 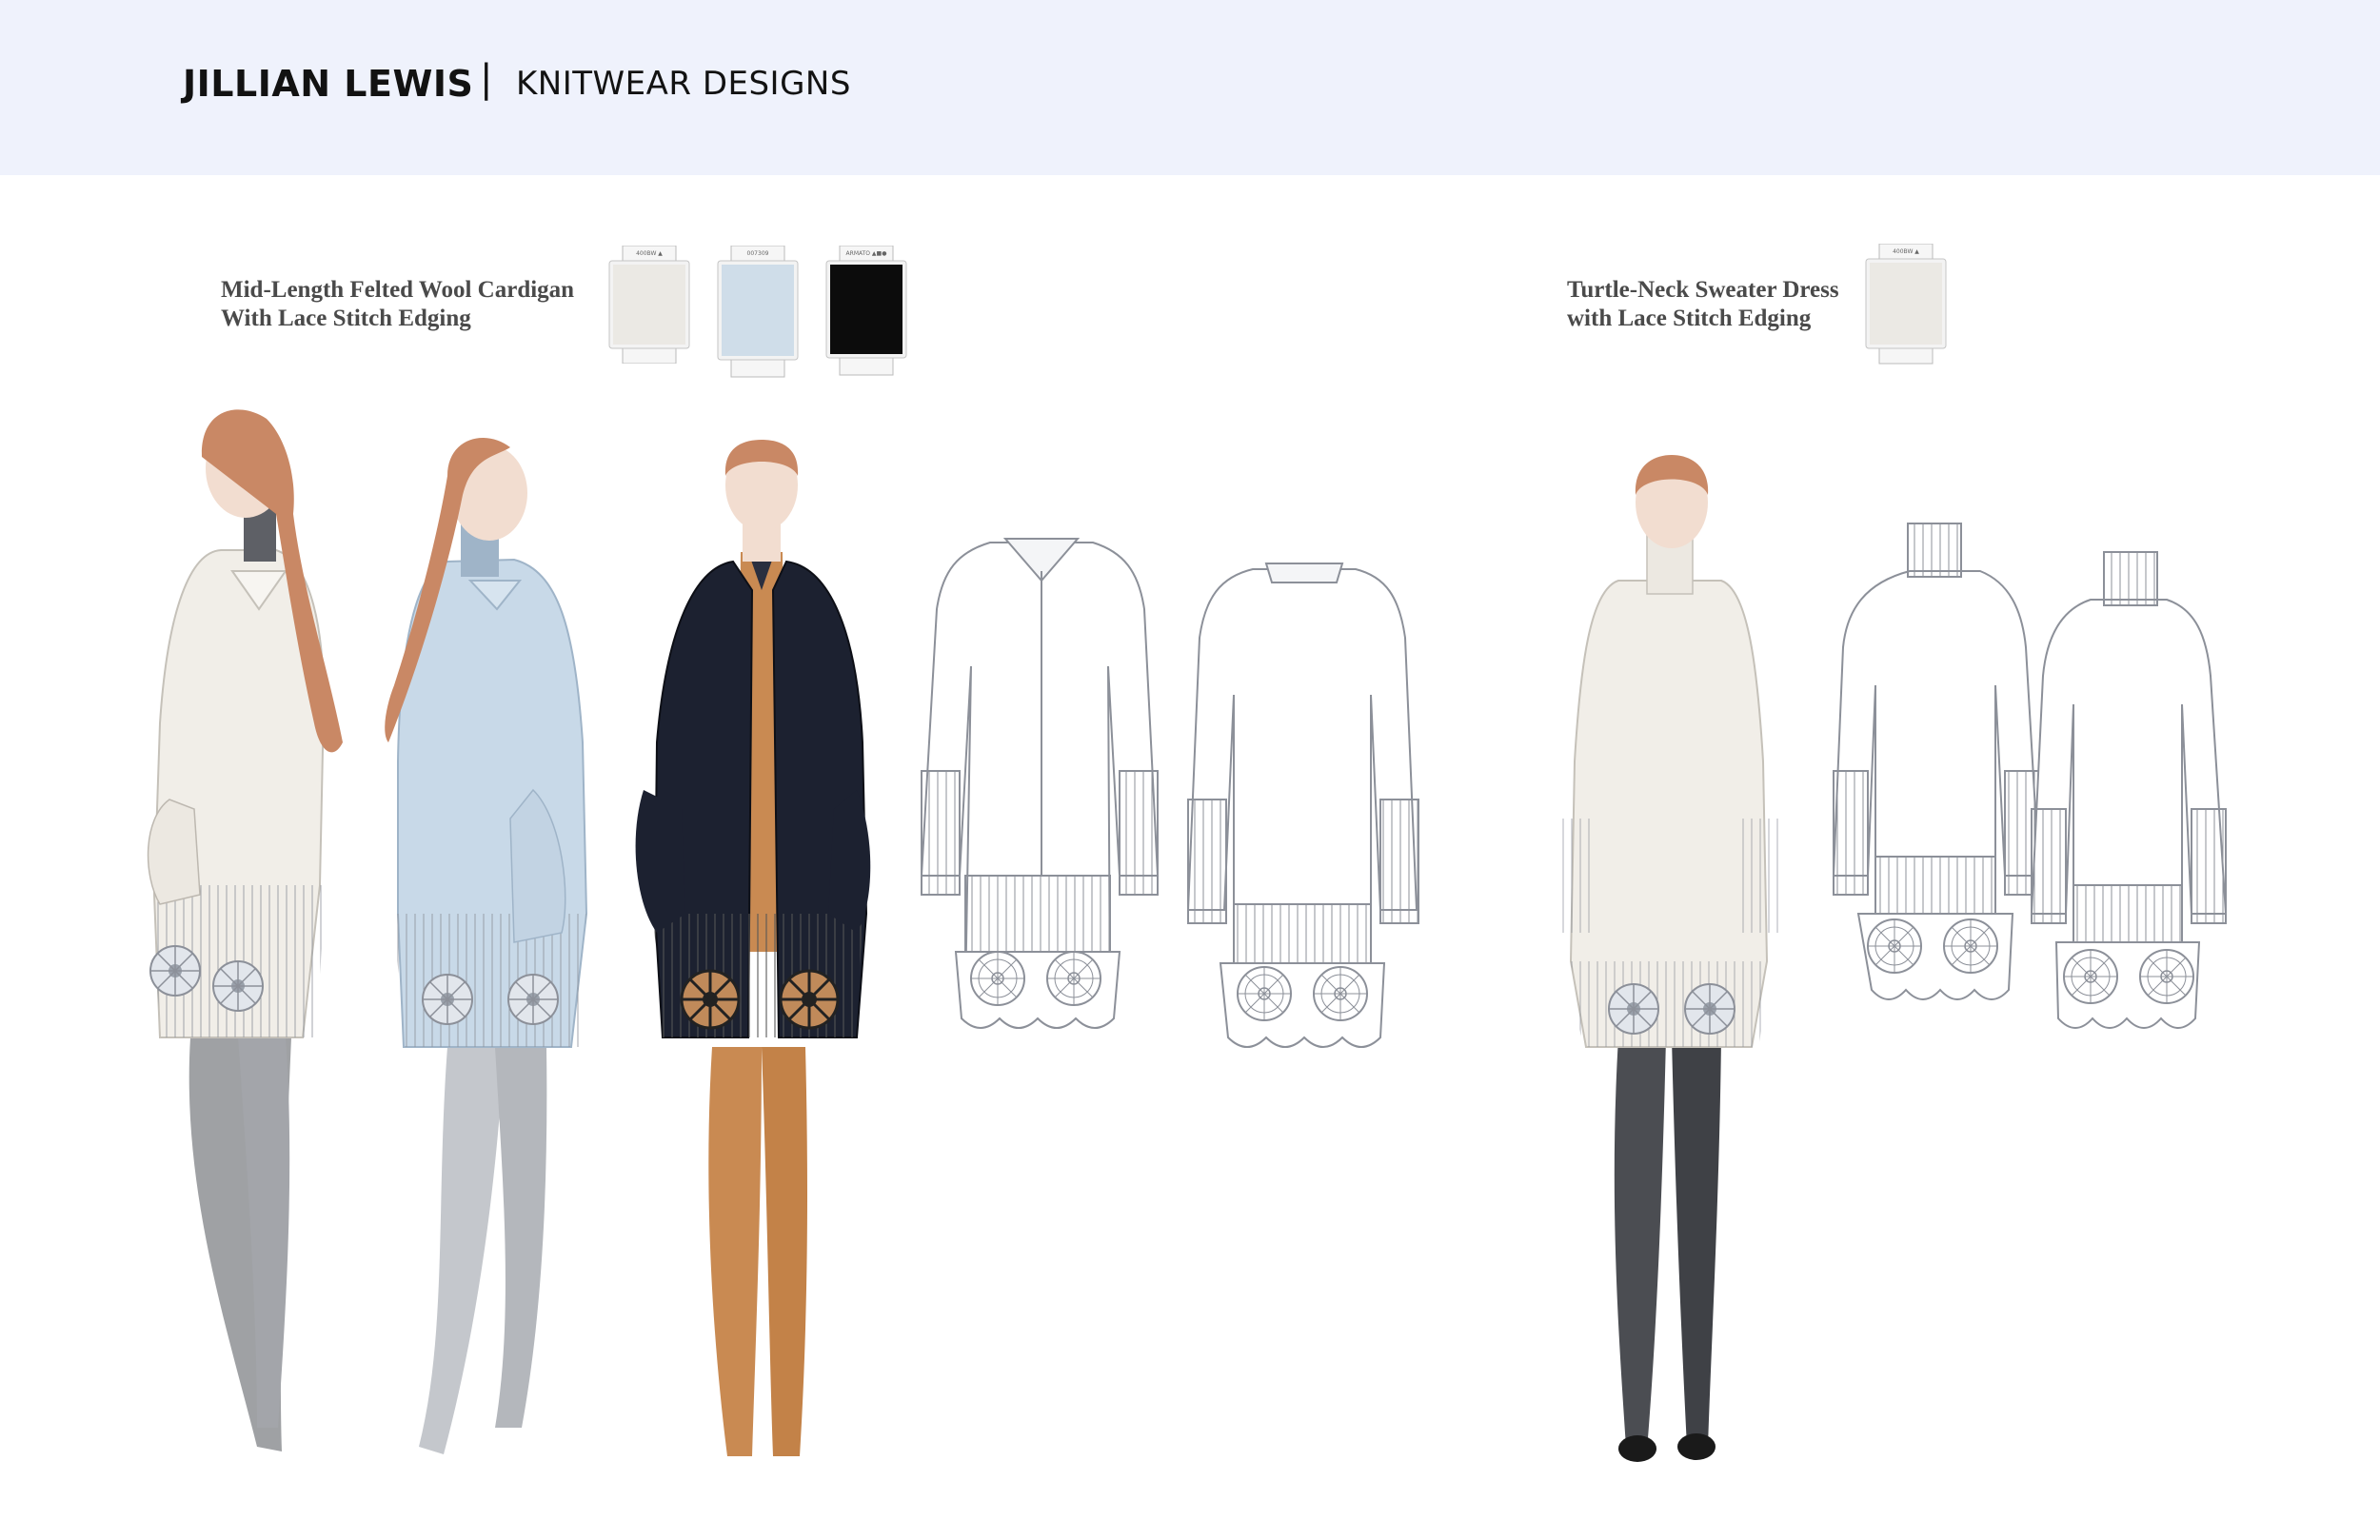 I want to click on figure-cream-cardigan, so click(x=245, y=930).